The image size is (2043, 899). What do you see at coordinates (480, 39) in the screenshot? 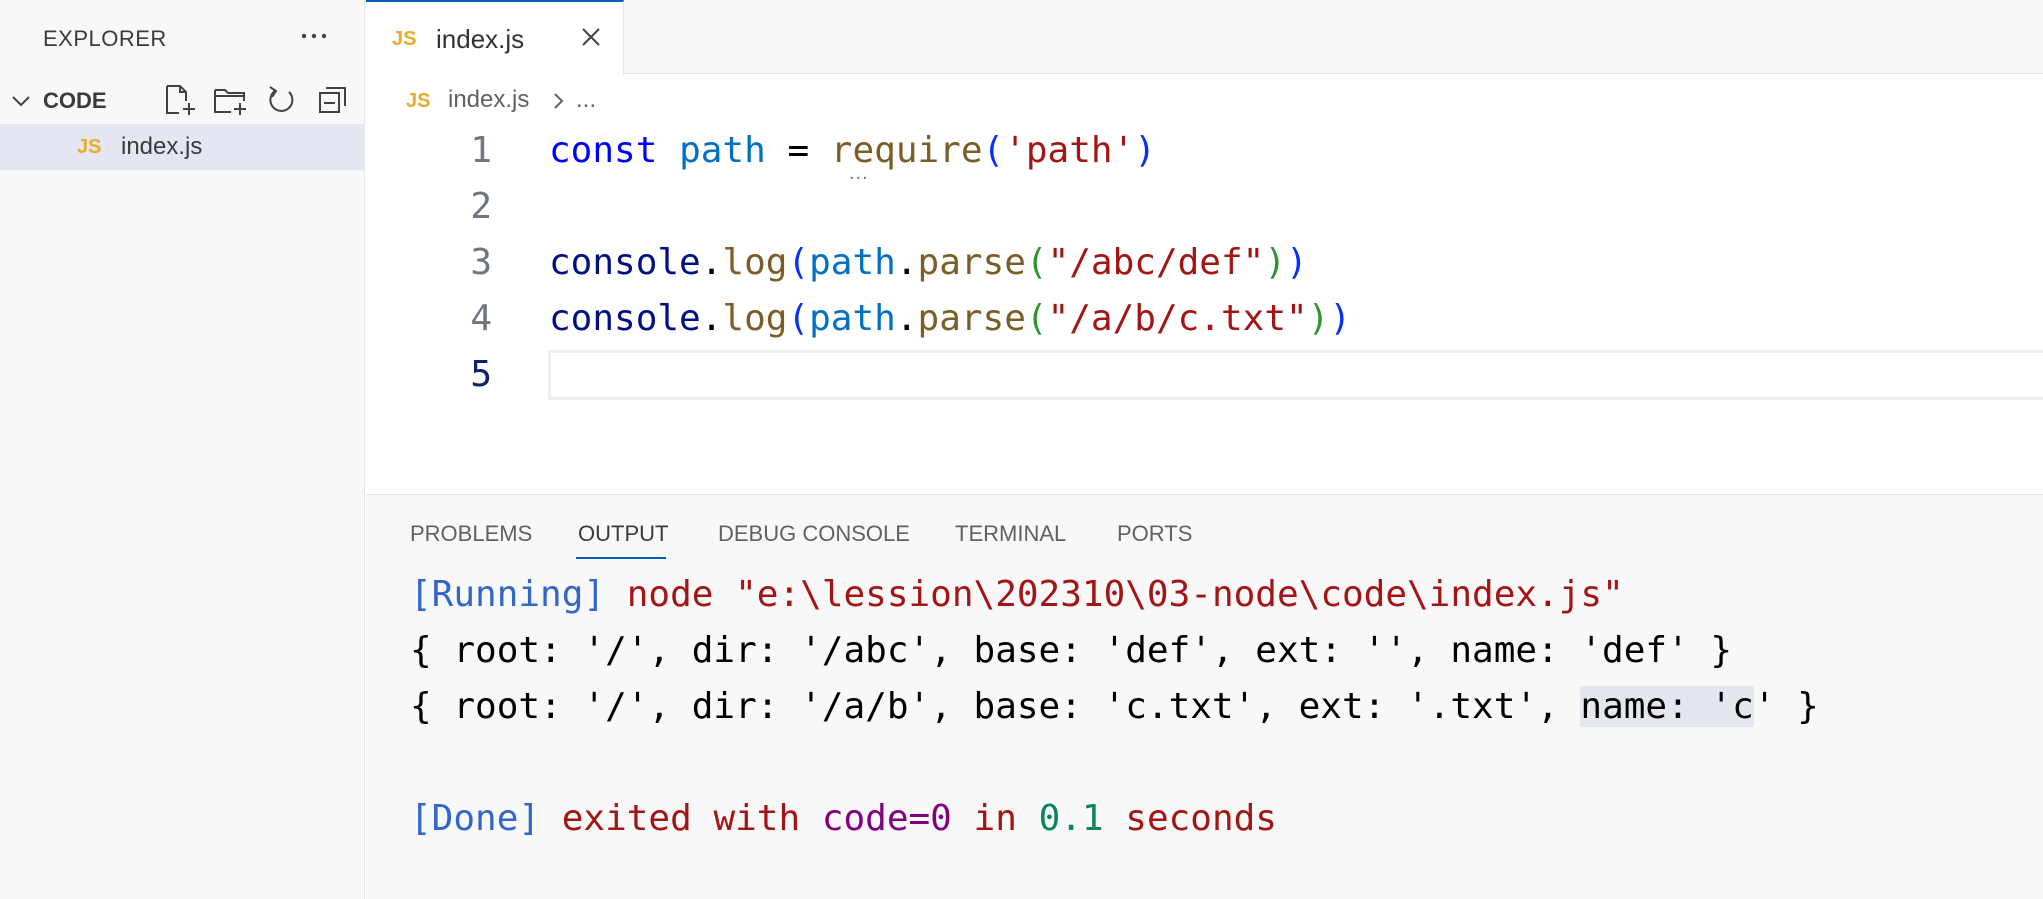
I see `tab-label: index.js` at bounding box center [480, 39].